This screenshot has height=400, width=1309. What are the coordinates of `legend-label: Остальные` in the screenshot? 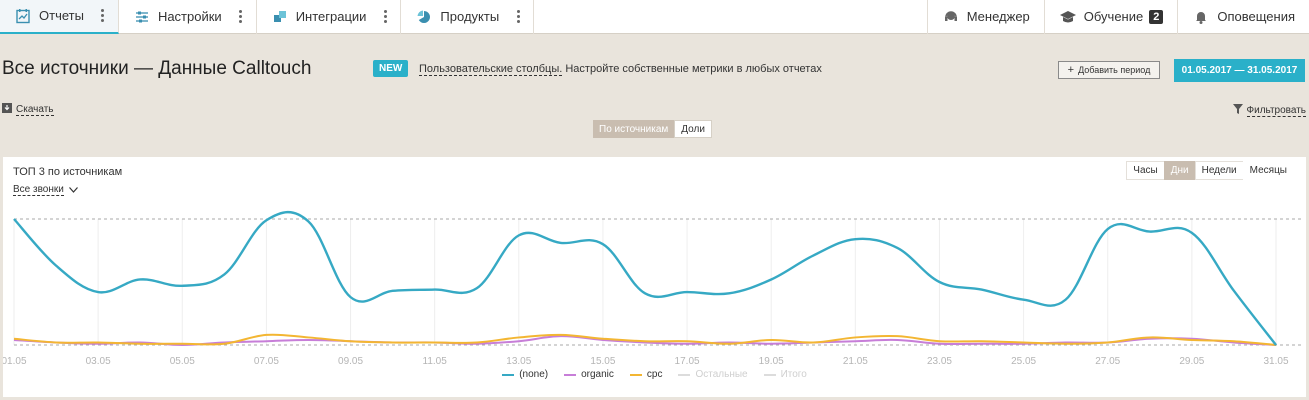 It's located at (721, 374).